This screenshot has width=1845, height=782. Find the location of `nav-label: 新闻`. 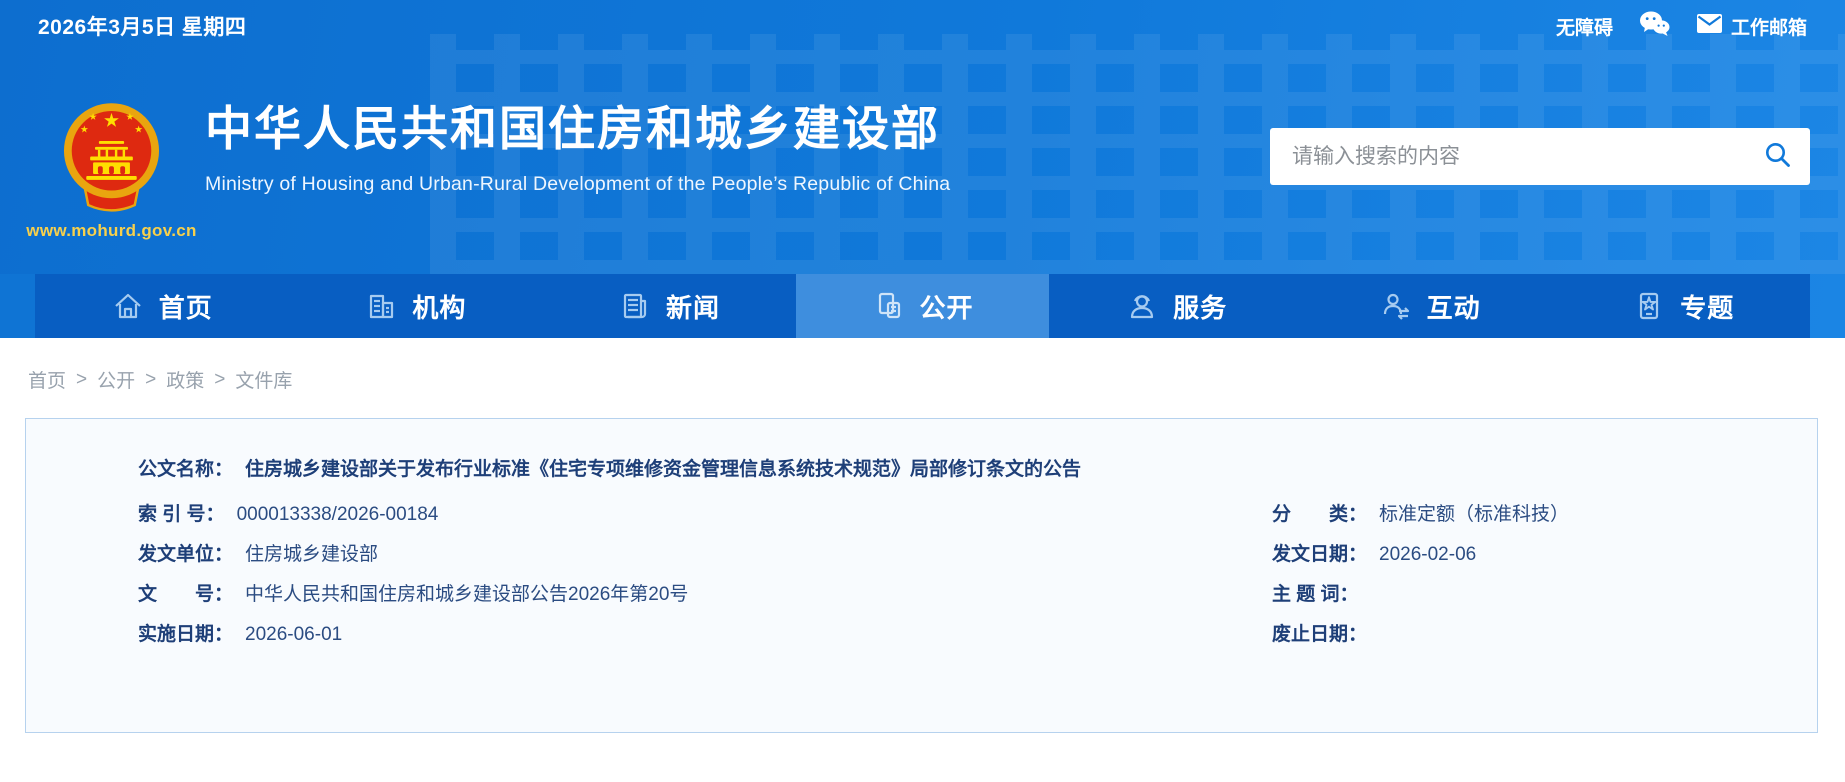

nav-label: 新闻 is located at coordinates (692, 307).